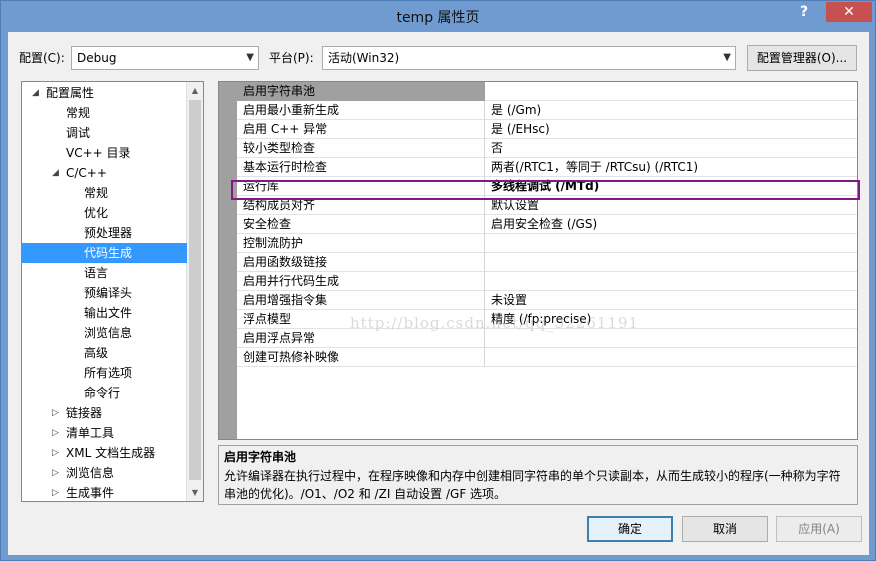 The width and height of the screenshot is (876, 561). I want to click on scroll-thumb, so click(195, 290).